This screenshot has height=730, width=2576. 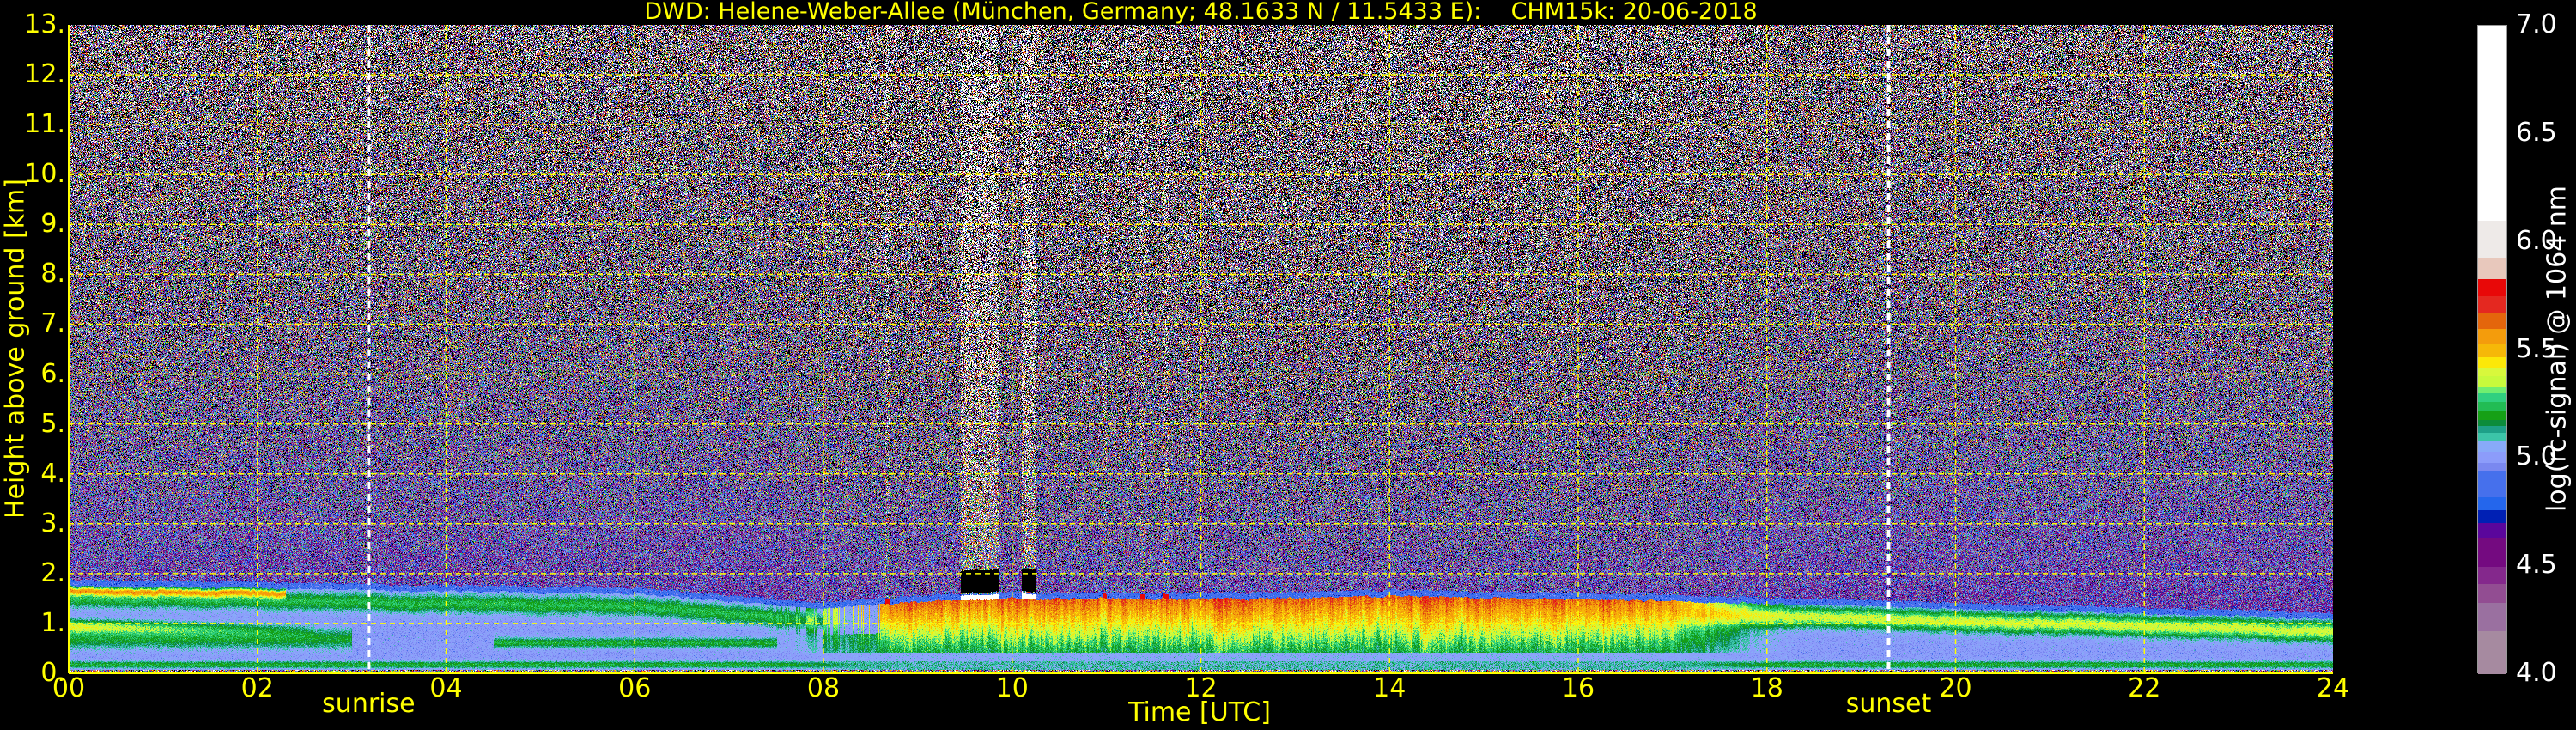 What do you see at coordinates (1767, 688) in the screenshot?
I see `x-tick-label: 18` at bounding box center [1767, 688].